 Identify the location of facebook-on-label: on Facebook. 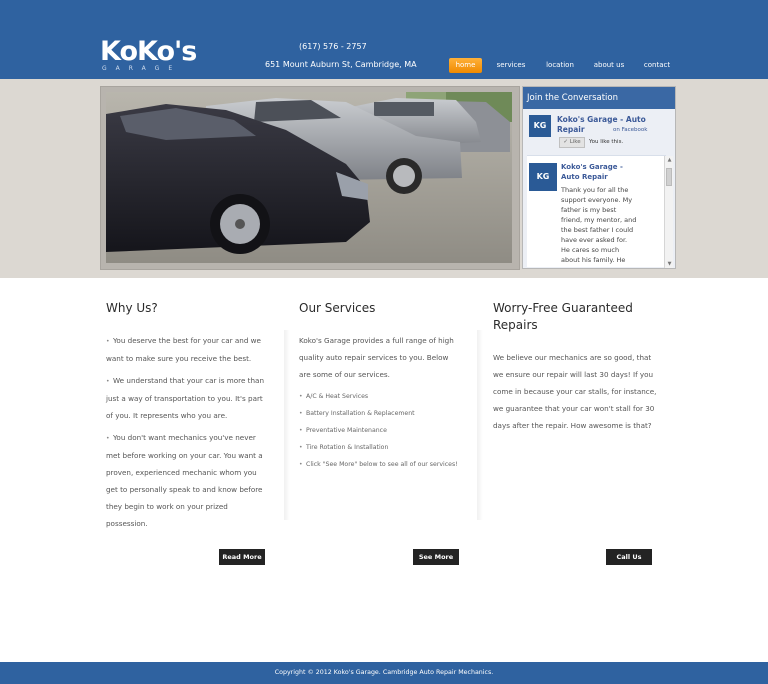
(630, 130).